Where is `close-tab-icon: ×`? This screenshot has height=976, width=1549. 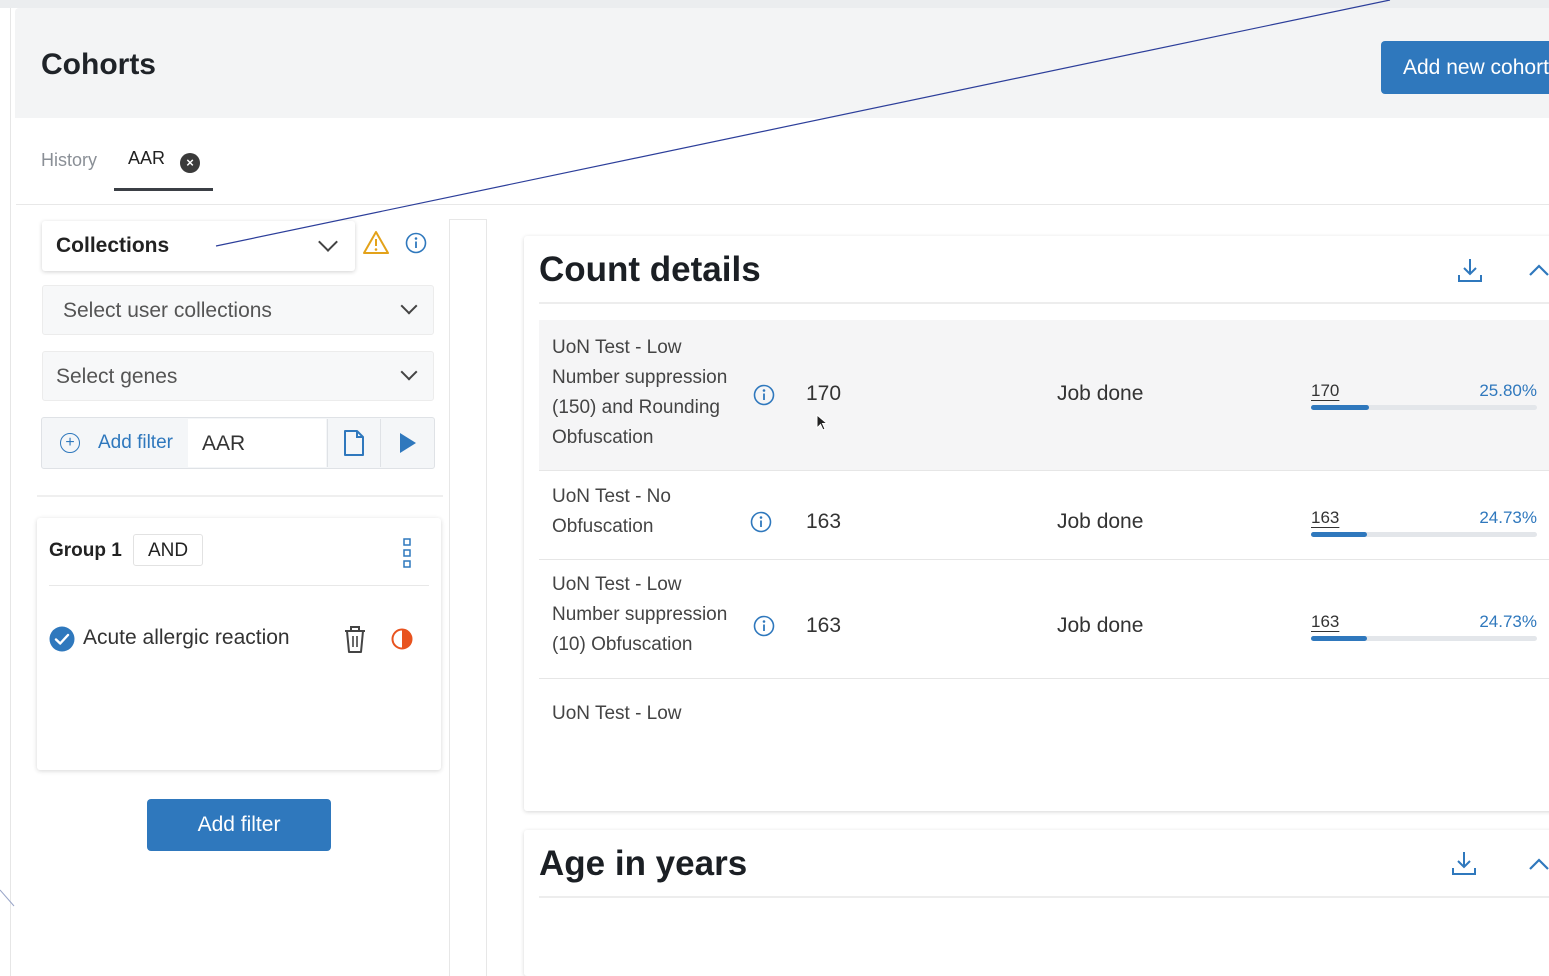 close-tab-icon: × is located at coordinates (190, 163).